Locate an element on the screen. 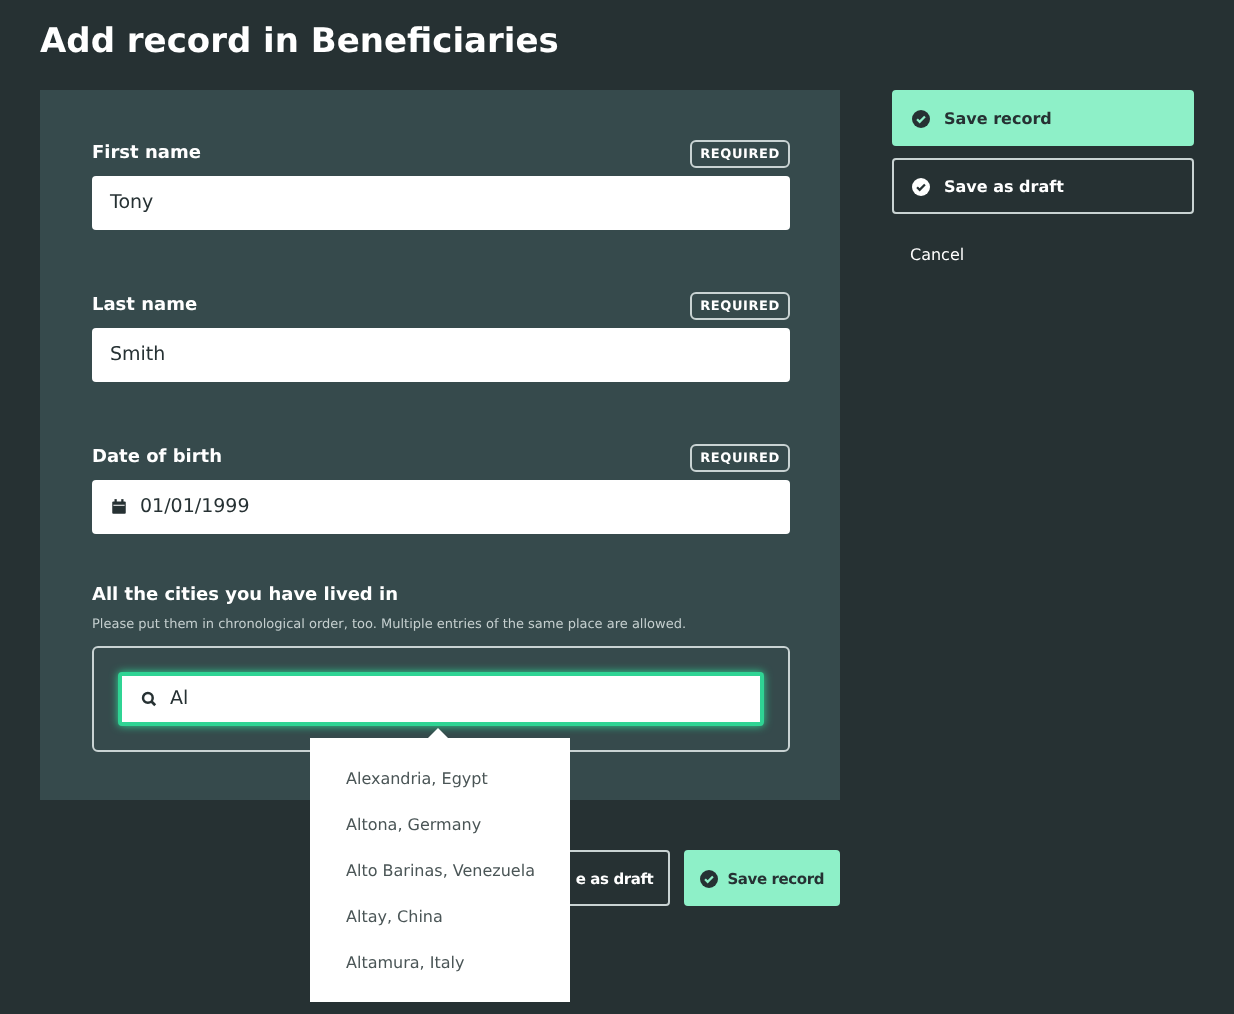 This screenshot has height=1014, width=1234. suggestion-item: Alexandria, Egypt is located at coordinates (458, 779).